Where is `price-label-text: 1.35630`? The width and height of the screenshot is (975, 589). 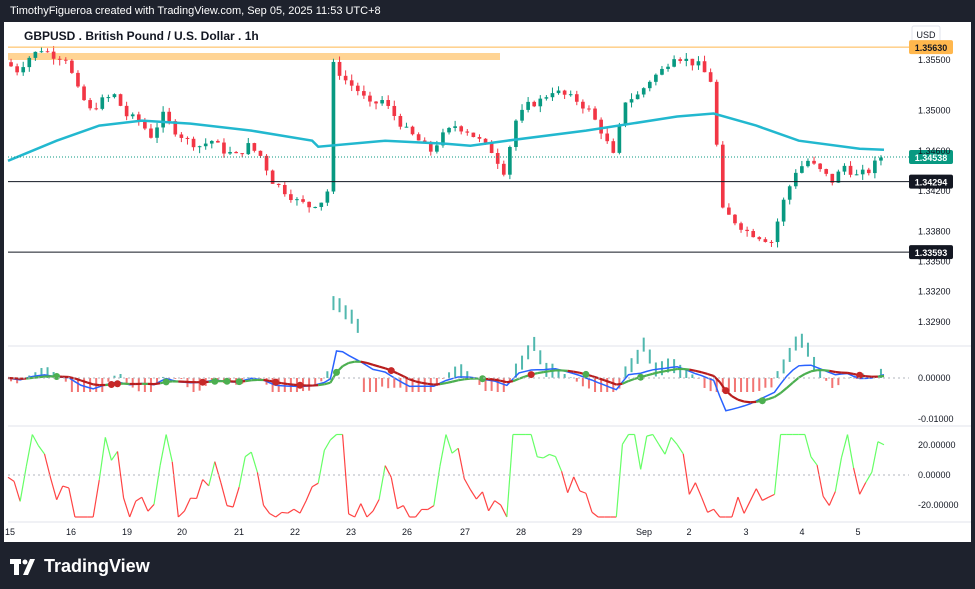 price-label-text: 1.35630 is located at coordinates (931, 48).